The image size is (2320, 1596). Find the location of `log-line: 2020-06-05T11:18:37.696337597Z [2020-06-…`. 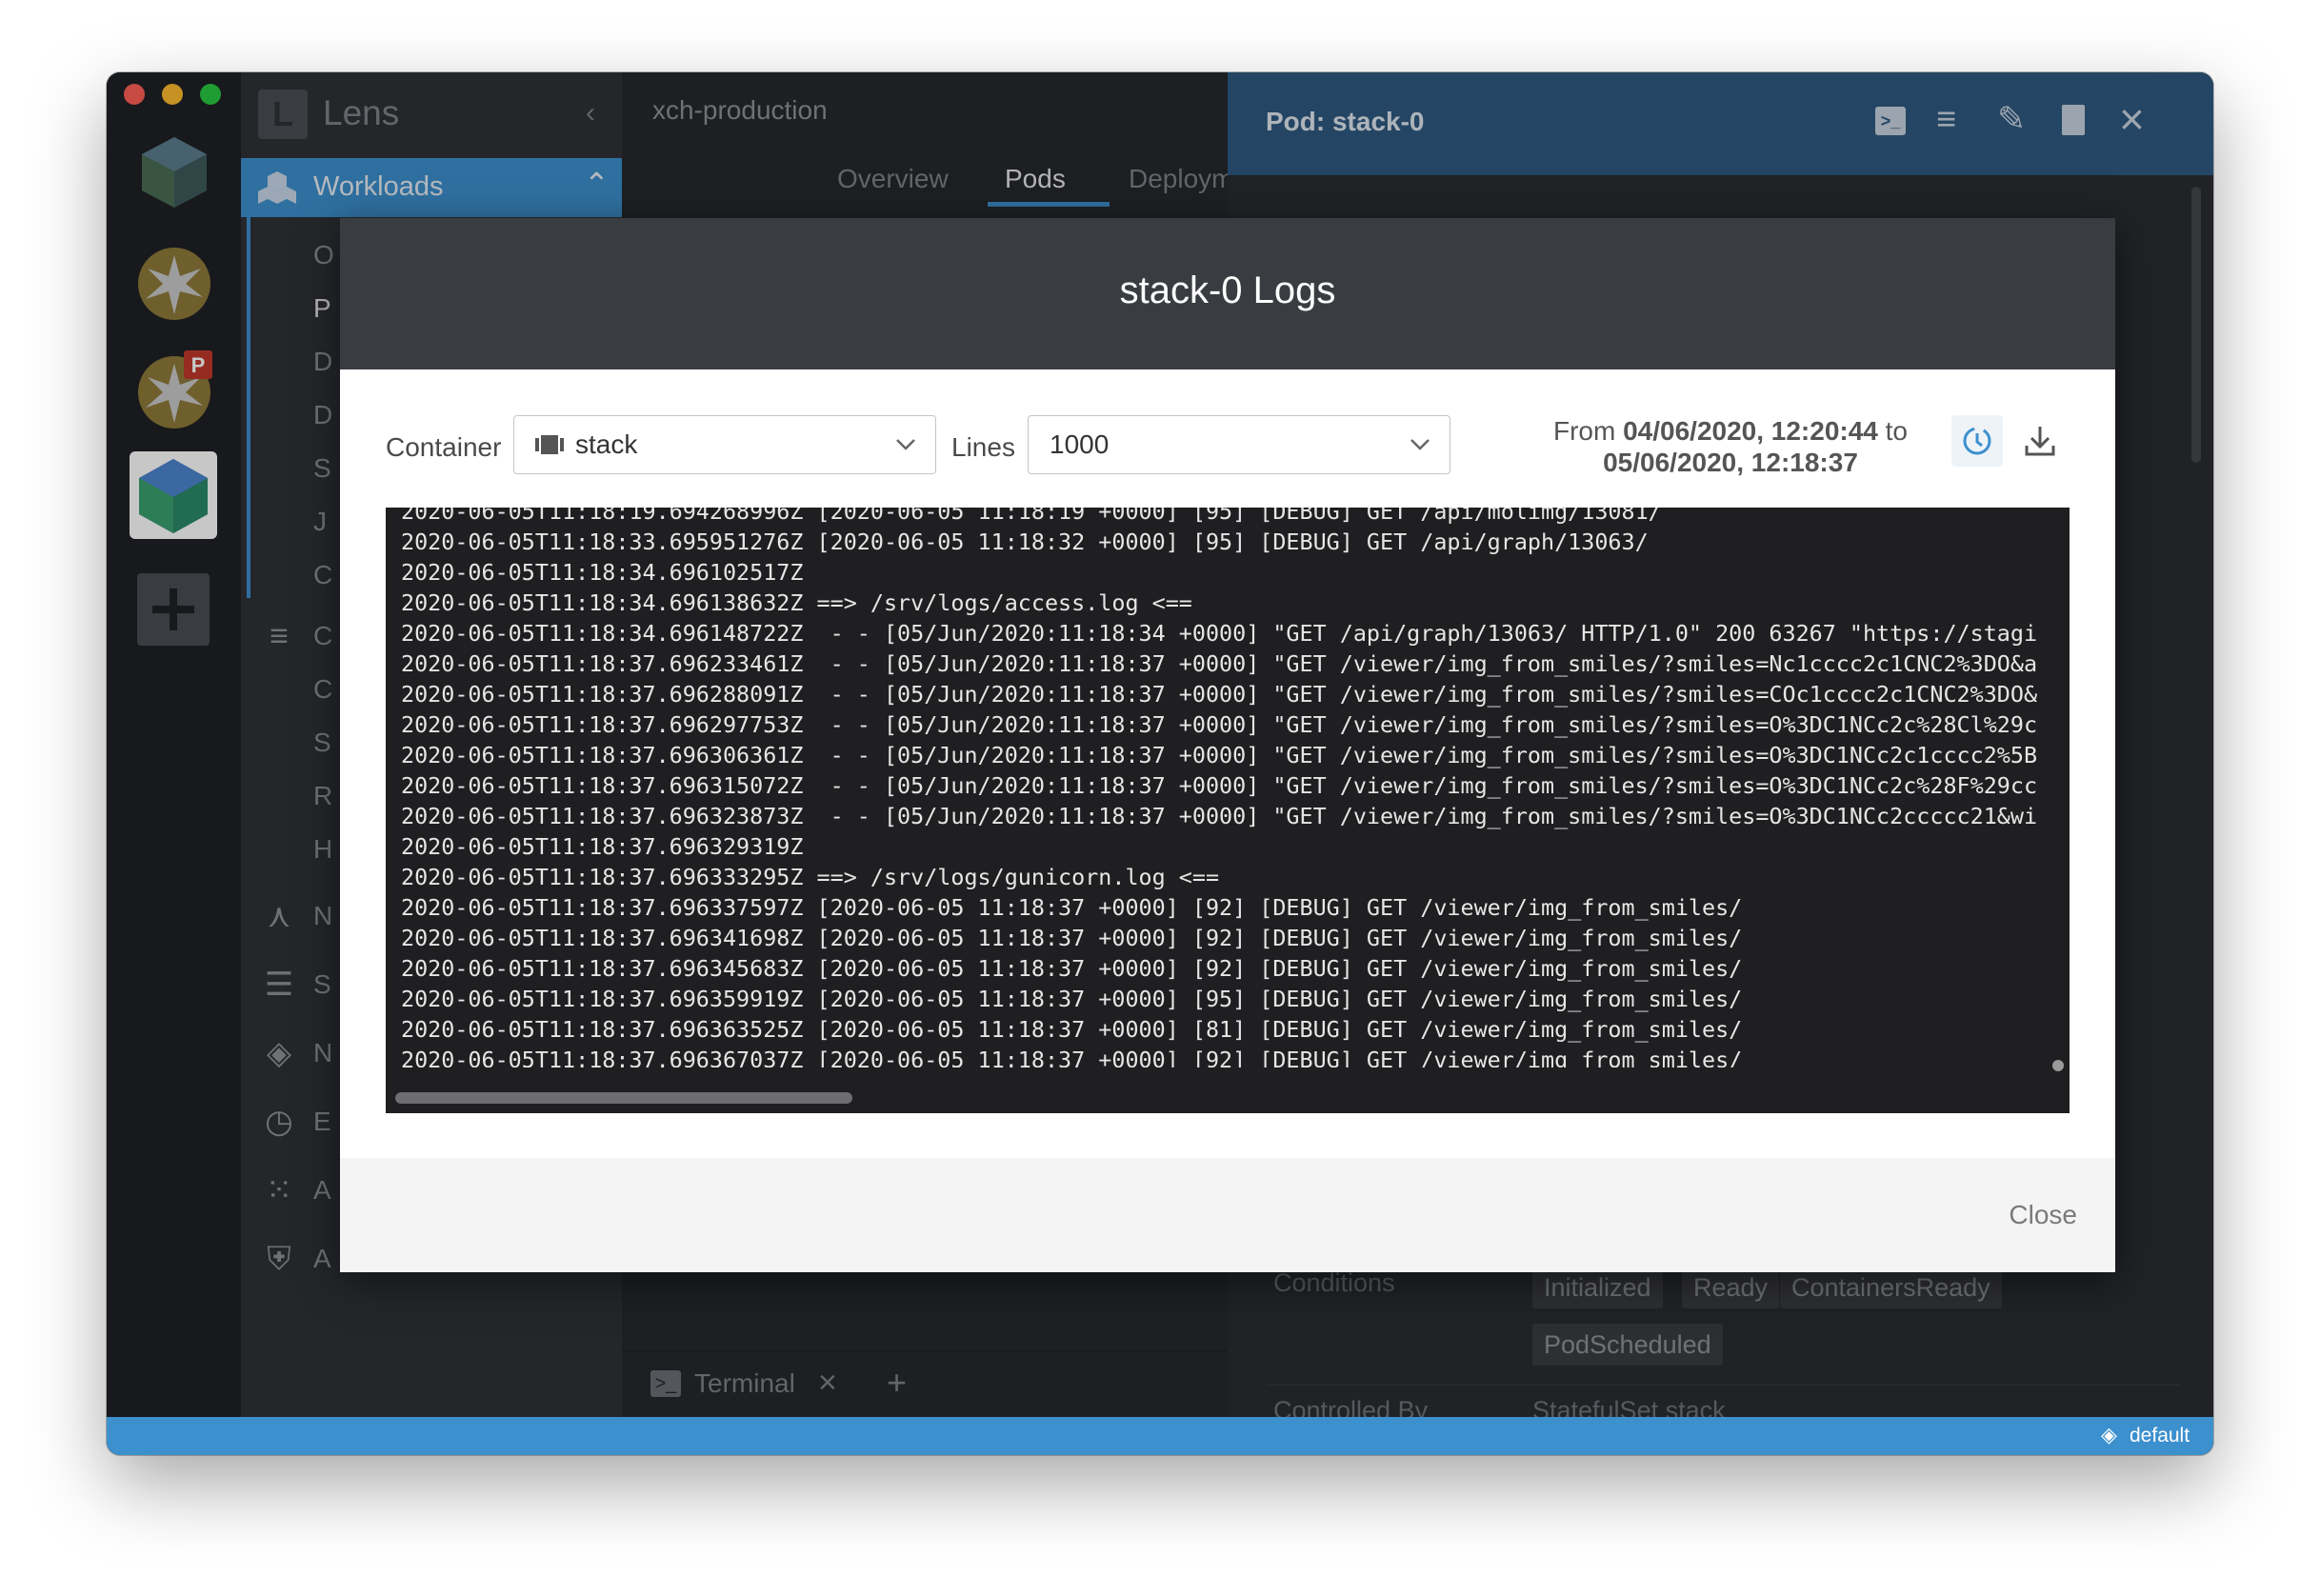

log-line: 2020-06-05T11:18:37.696337597Z [2020-06-… is located at coordinates (1072, 907).